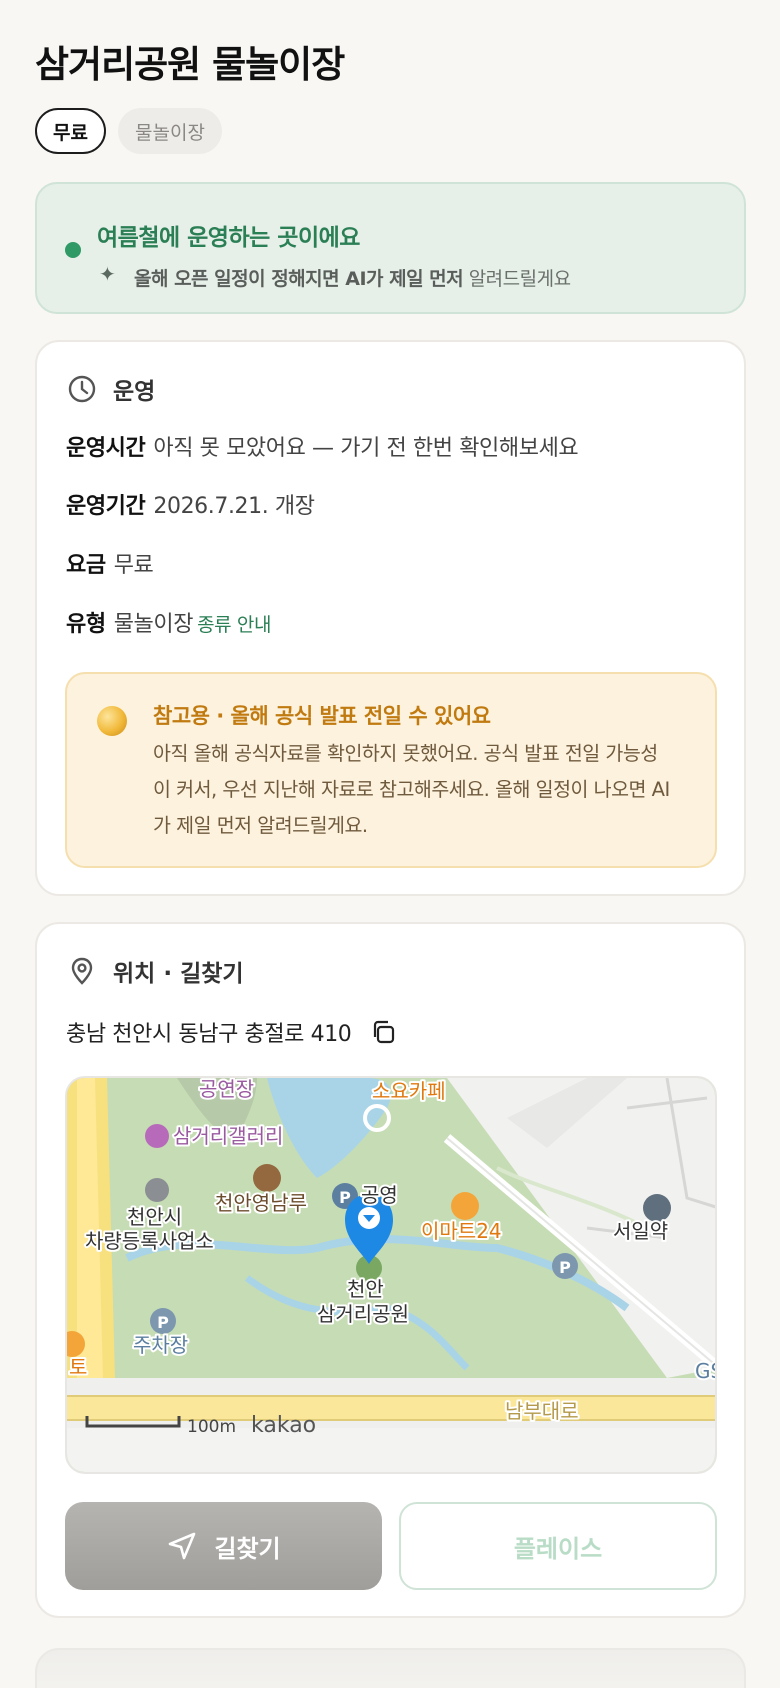 The image size is (780, 1688). What do you see at coordinates (182, 1546) in the screenshot?
I see `navigation-arrow-icon` at bounding box center [182, 1546].